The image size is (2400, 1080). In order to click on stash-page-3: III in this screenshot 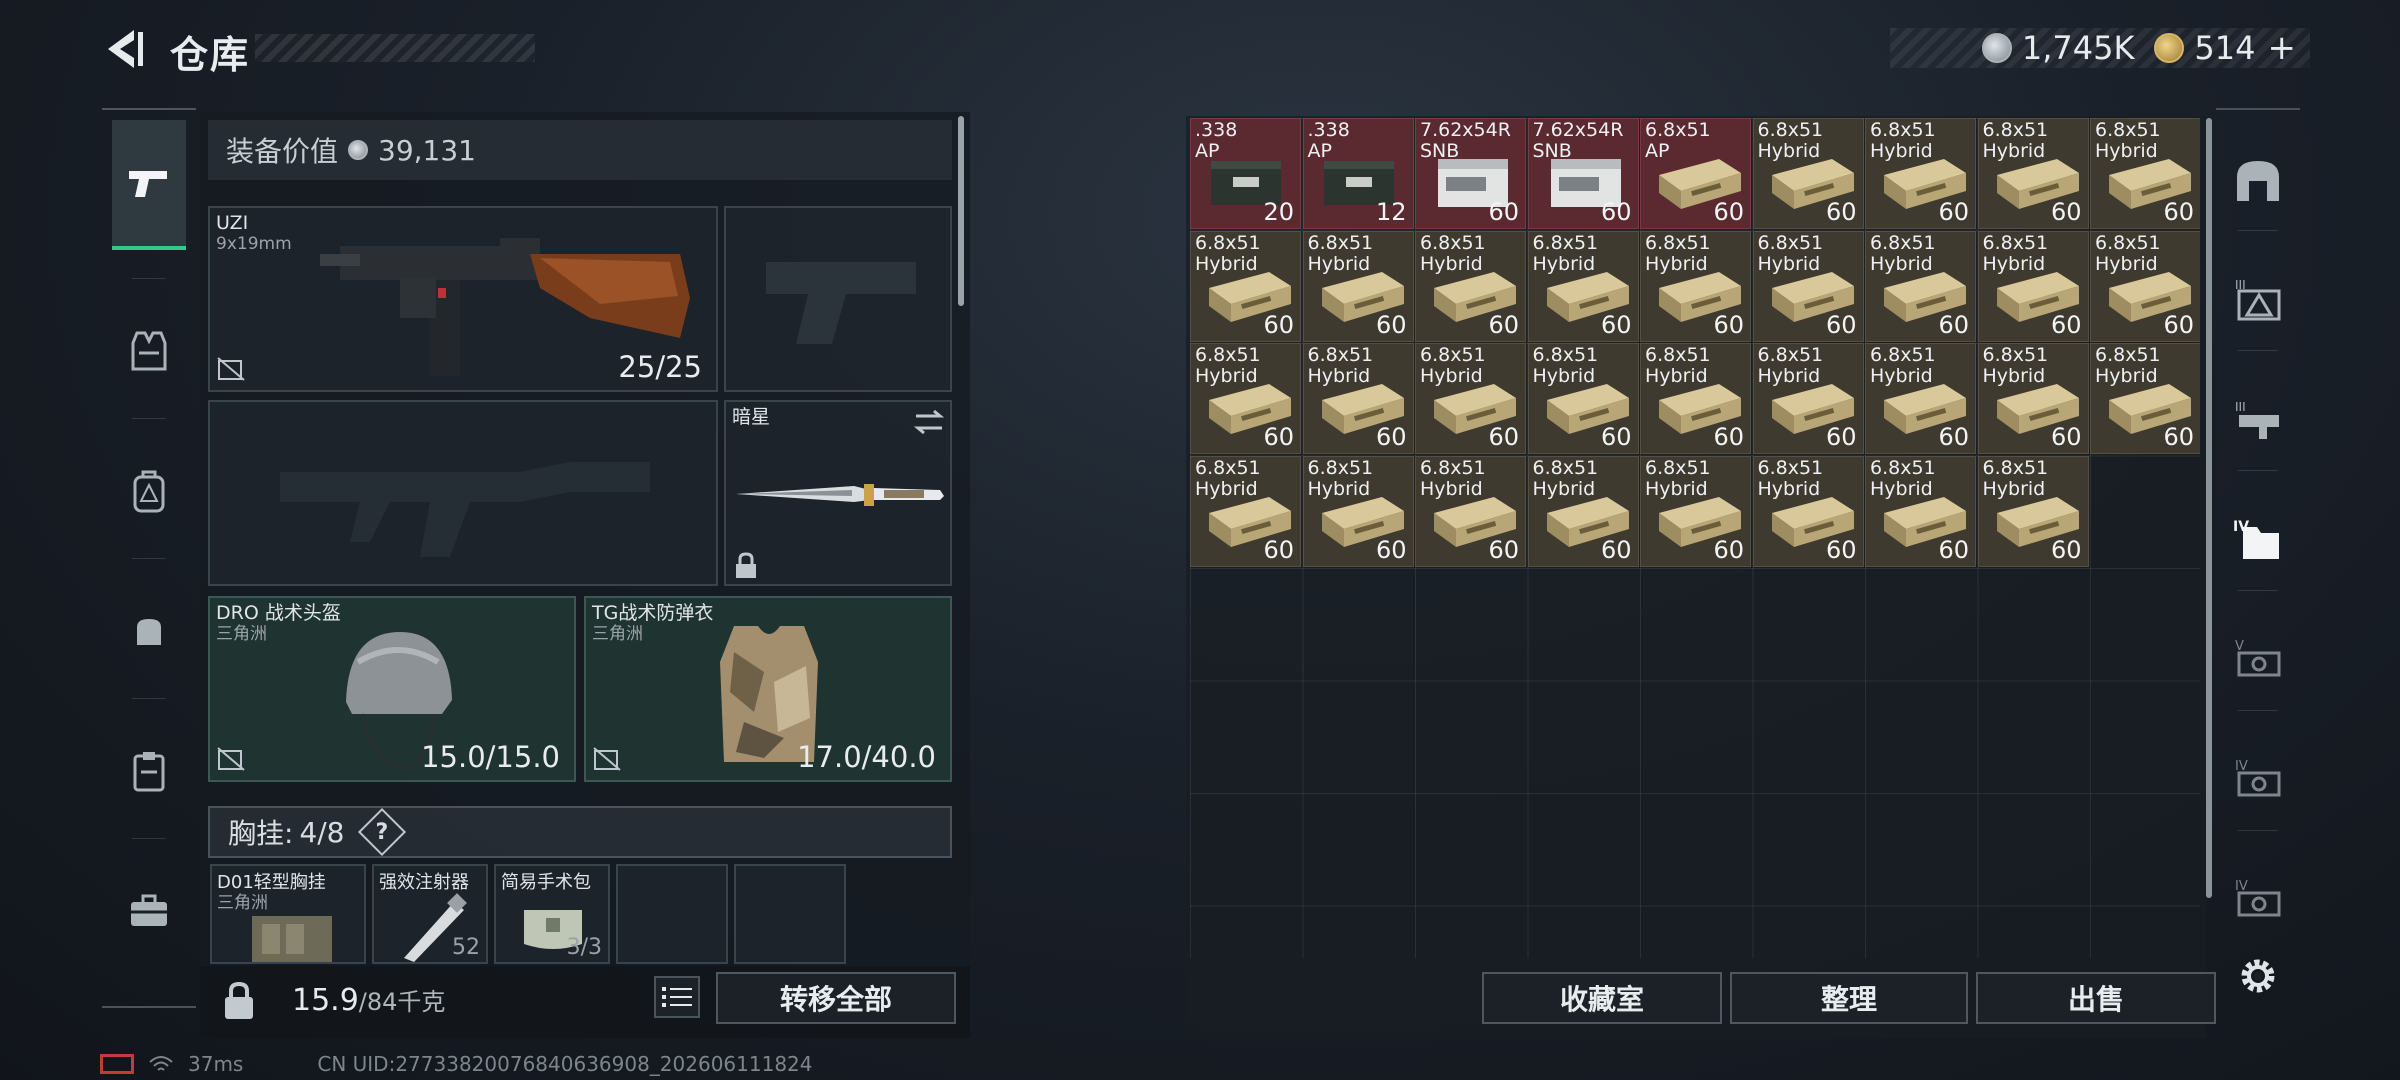, I will do `click(2258, 420)`.